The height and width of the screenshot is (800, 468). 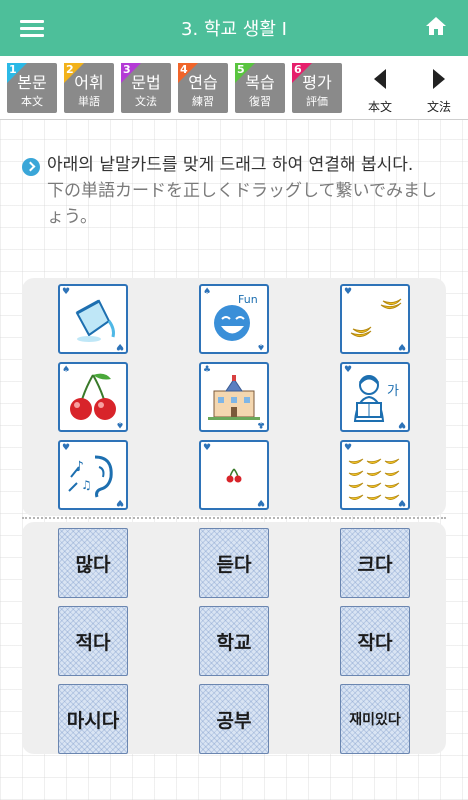 I want to click on picture-card-school: ♣ ♣, so click(x=234, y=397).